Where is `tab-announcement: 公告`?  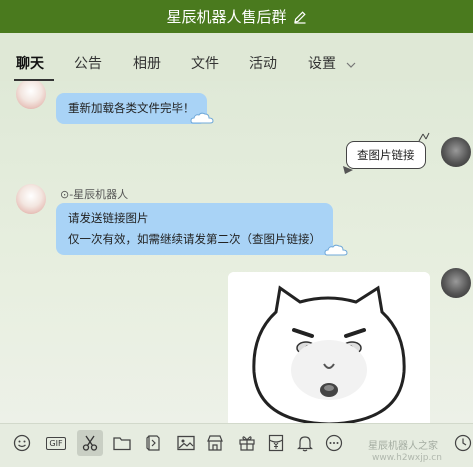 tab-announcement: 公告 is located at coordinates (88, 63).